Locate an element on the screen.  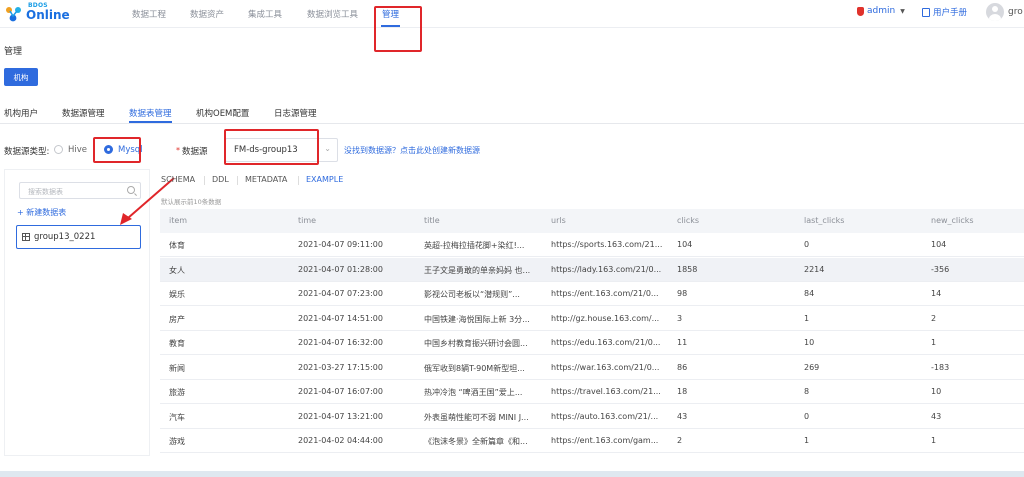
table-cell: 2021-04-07 14:51:00 is located at coordinates (340, 318).